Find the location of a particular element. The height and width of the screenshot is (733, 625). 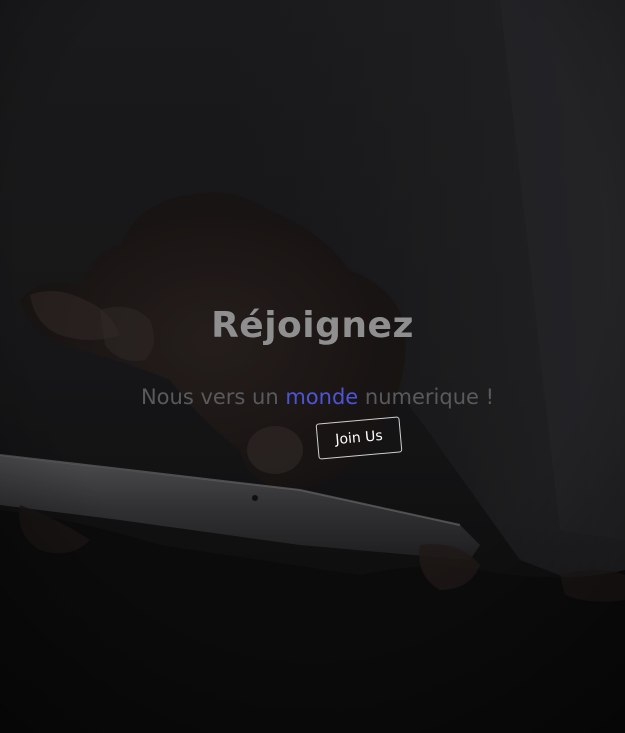

hero-subtitle: Nous vers un monde numerique ! is located at coordinates (312, 397).